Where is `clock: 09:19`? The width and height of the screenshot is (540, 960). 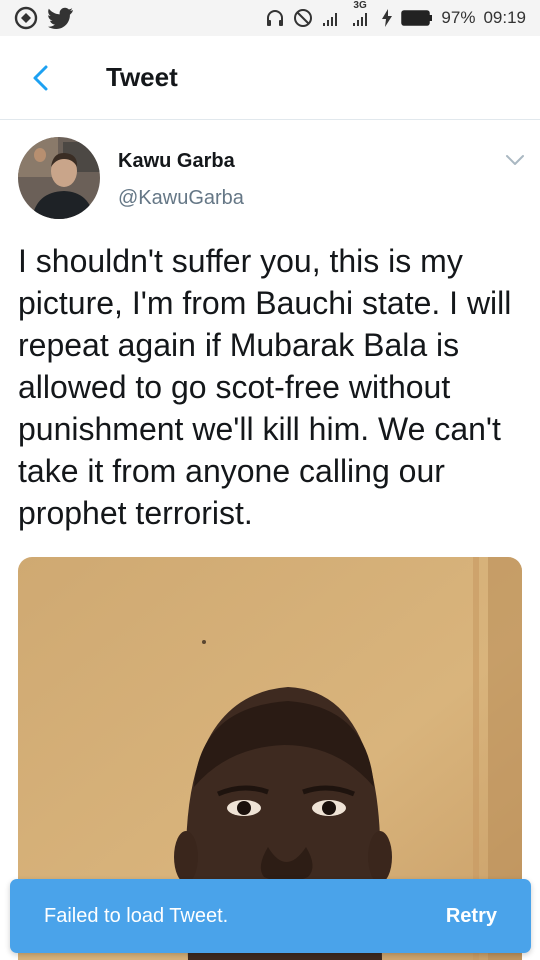 clock: 09:19 is located at coordinates (504, 17).